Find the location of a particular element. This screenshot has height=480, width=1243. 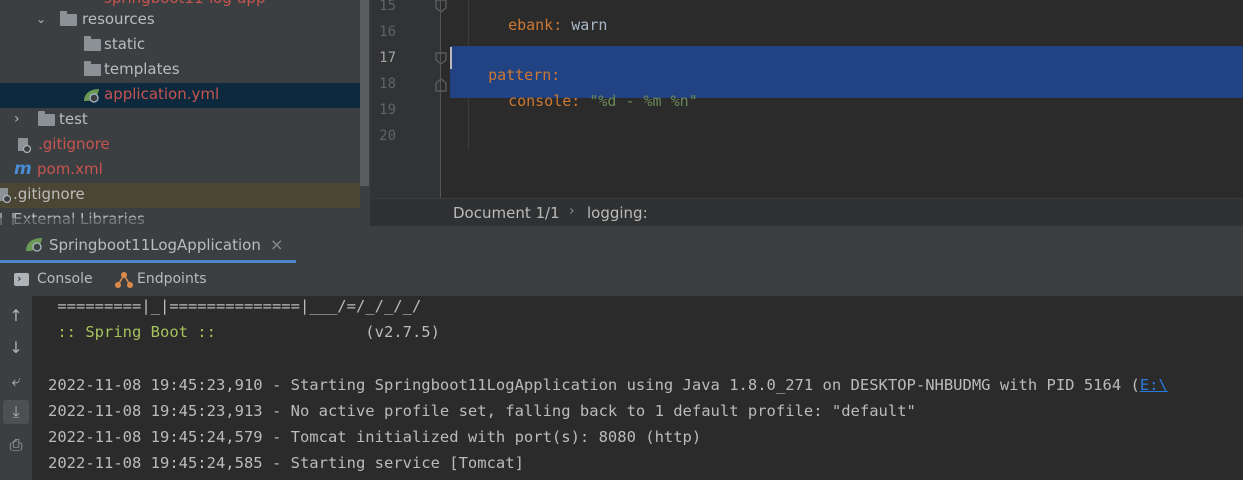

line-number: 15 is located at coordinates (387, 7).